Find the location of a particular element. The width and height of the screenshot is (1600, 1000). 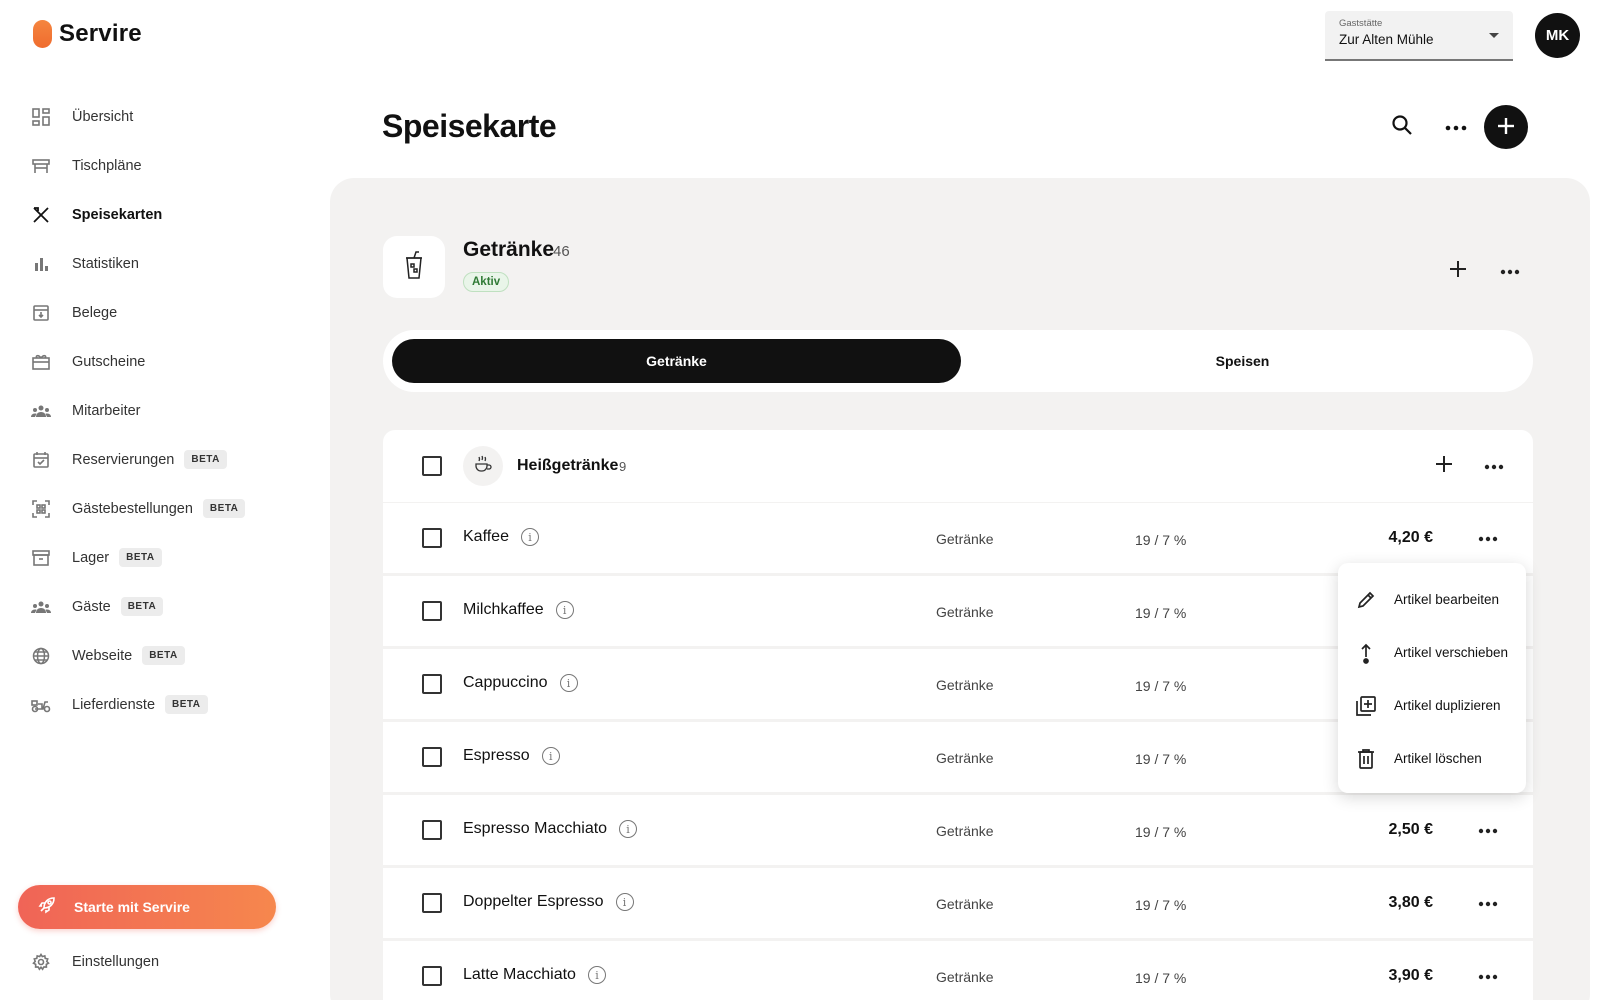

sidebar-item-uebersicht: Übersicht is located at coordinates (155, 116).